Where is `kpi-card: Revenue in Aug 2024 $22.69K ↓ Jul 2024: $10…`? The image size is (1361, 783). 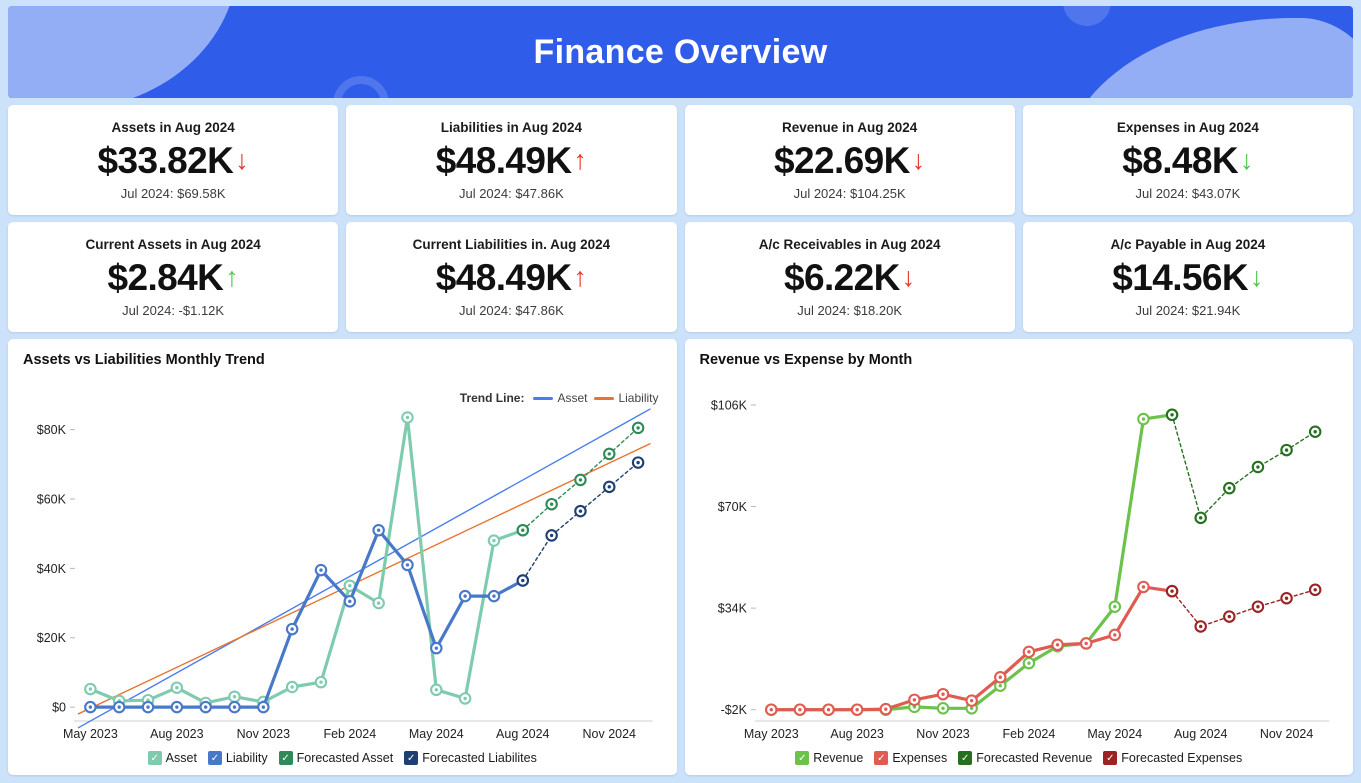
kpi-card: Revenue in Aug 2024 $22.69K ↓ Jul 2024: $10… is located at coordinates (849, 160).